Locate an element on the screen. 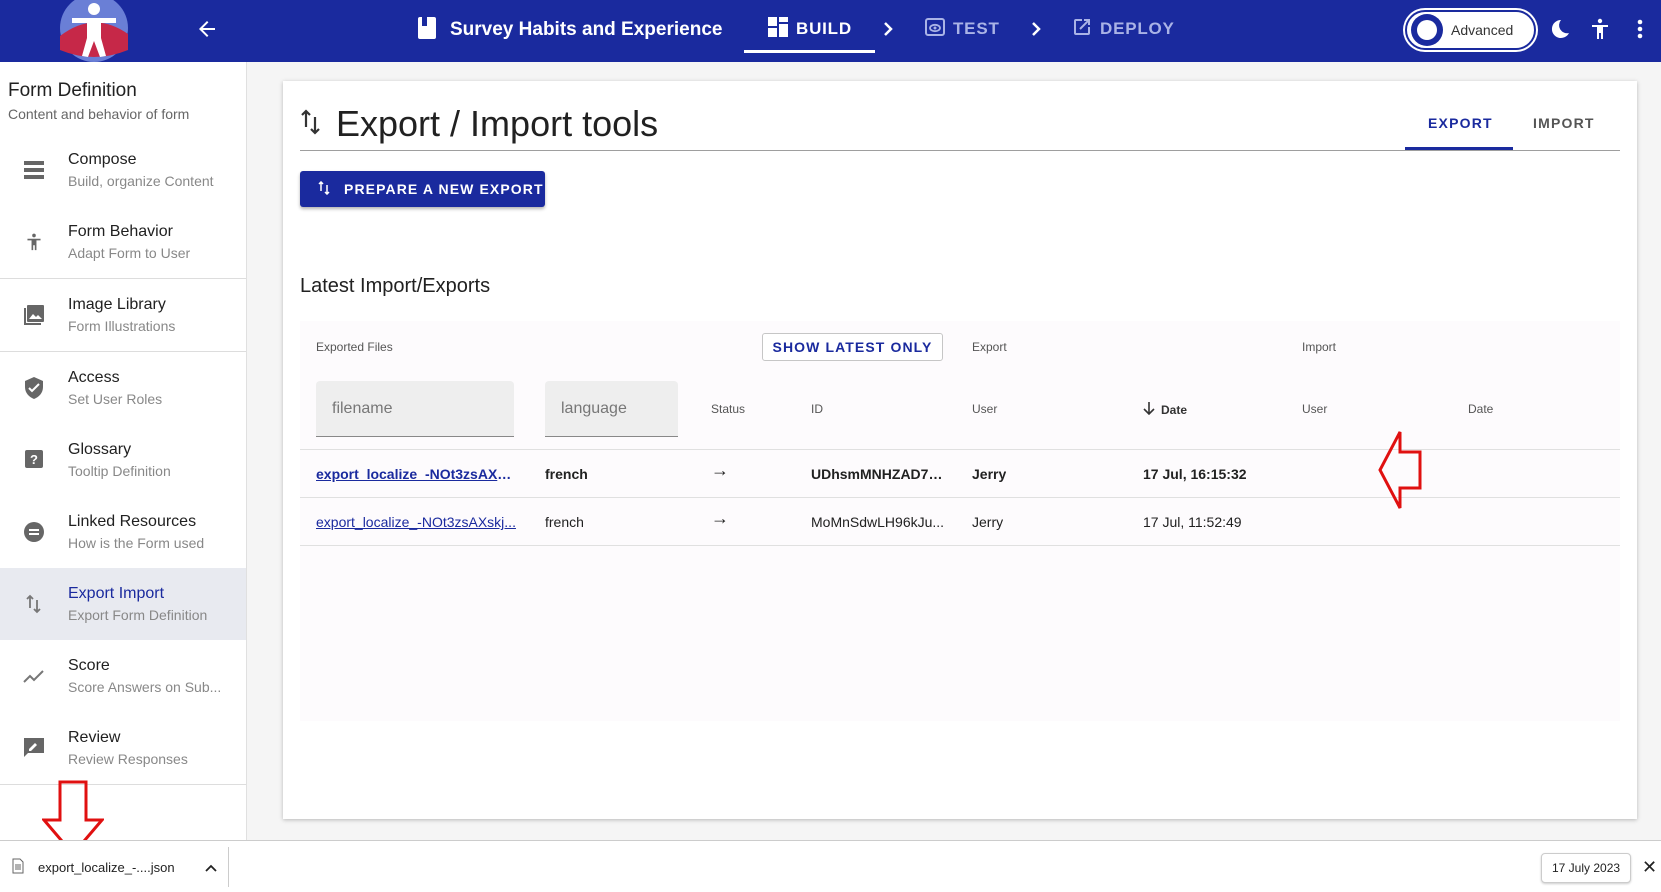 The height and width of the screenshot is (892, 1661). language-filter-input: language is located at coordinates (611, 409).